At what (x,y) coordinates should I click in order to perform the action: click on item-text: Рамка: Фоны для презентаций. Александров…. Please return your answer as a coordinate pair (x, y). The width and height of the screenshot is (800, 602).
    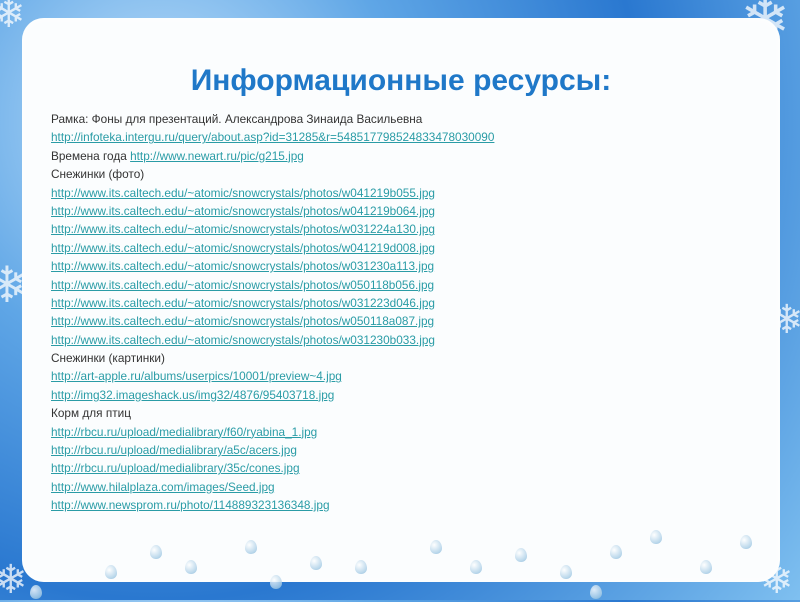
    Looking at the image, I should click on (237, 119).